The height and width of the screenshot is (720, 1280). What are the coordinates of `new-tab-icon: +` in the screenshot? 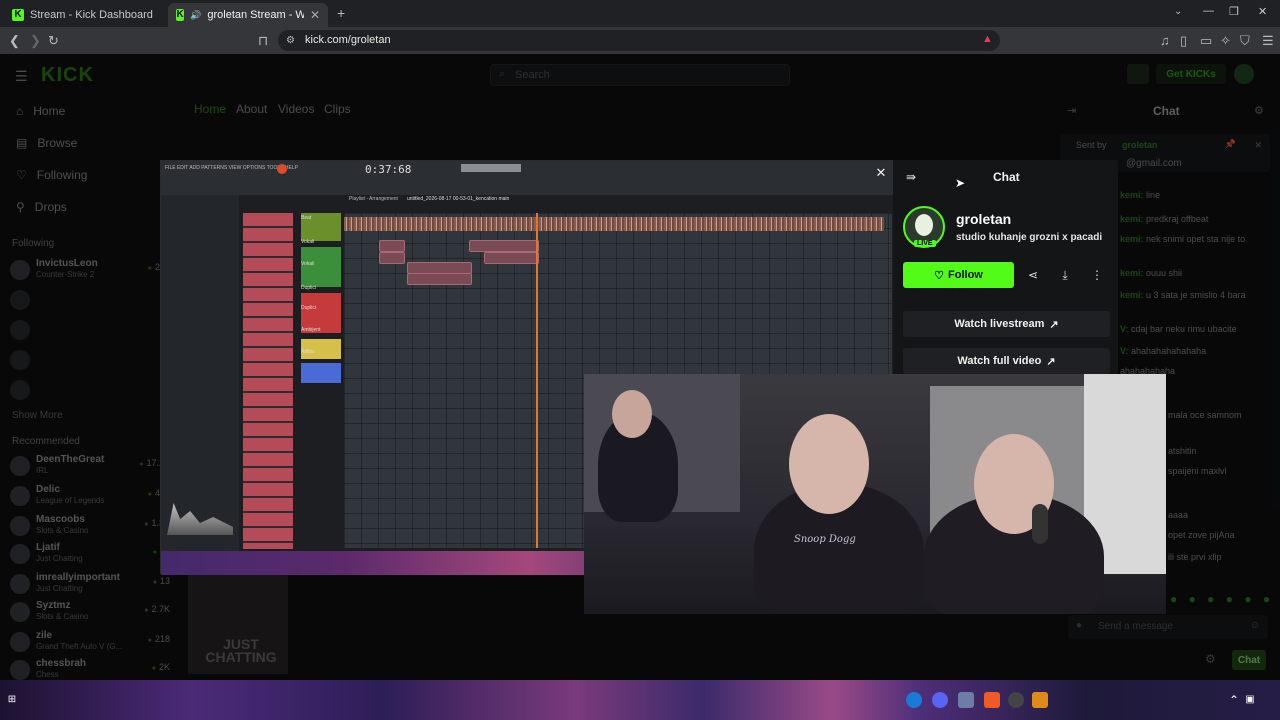 It's located at (341, 13).